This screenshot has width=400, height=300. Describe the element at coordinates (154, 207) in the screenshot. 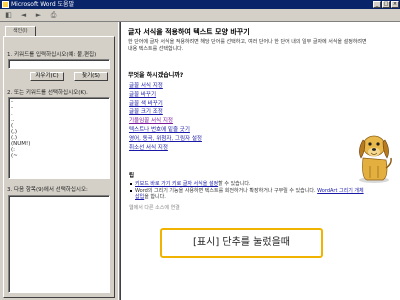

I see `more-sources-link: 웹에서 다른 소스에 연결` at that location.